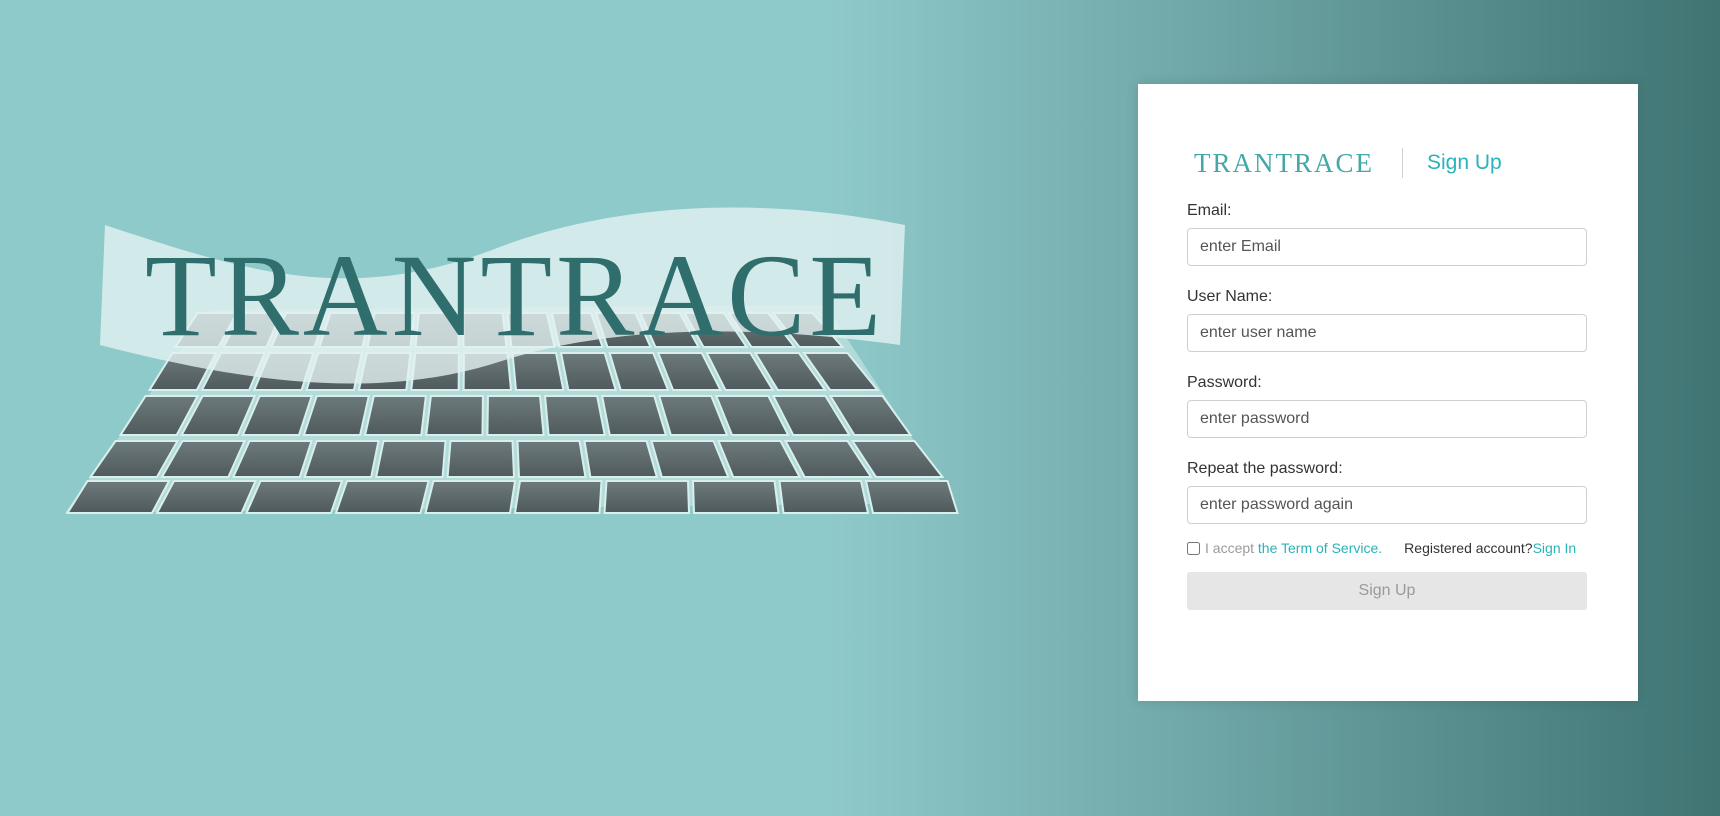  Describe the element at coordinates (1230, 296) in the screenshot. I see `username-label: User Name:` at that location.